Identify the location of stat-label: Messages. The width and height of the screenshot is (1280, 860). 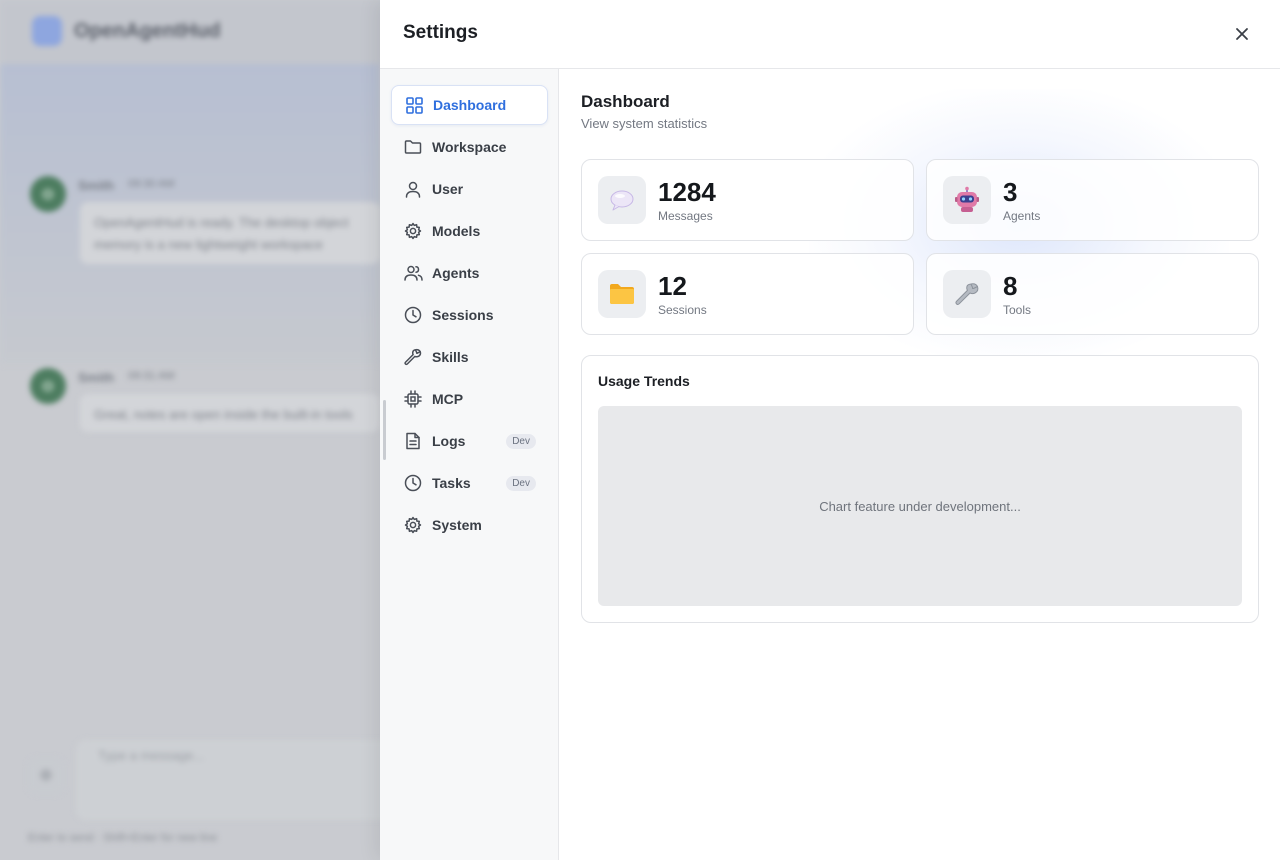
(685, 216).